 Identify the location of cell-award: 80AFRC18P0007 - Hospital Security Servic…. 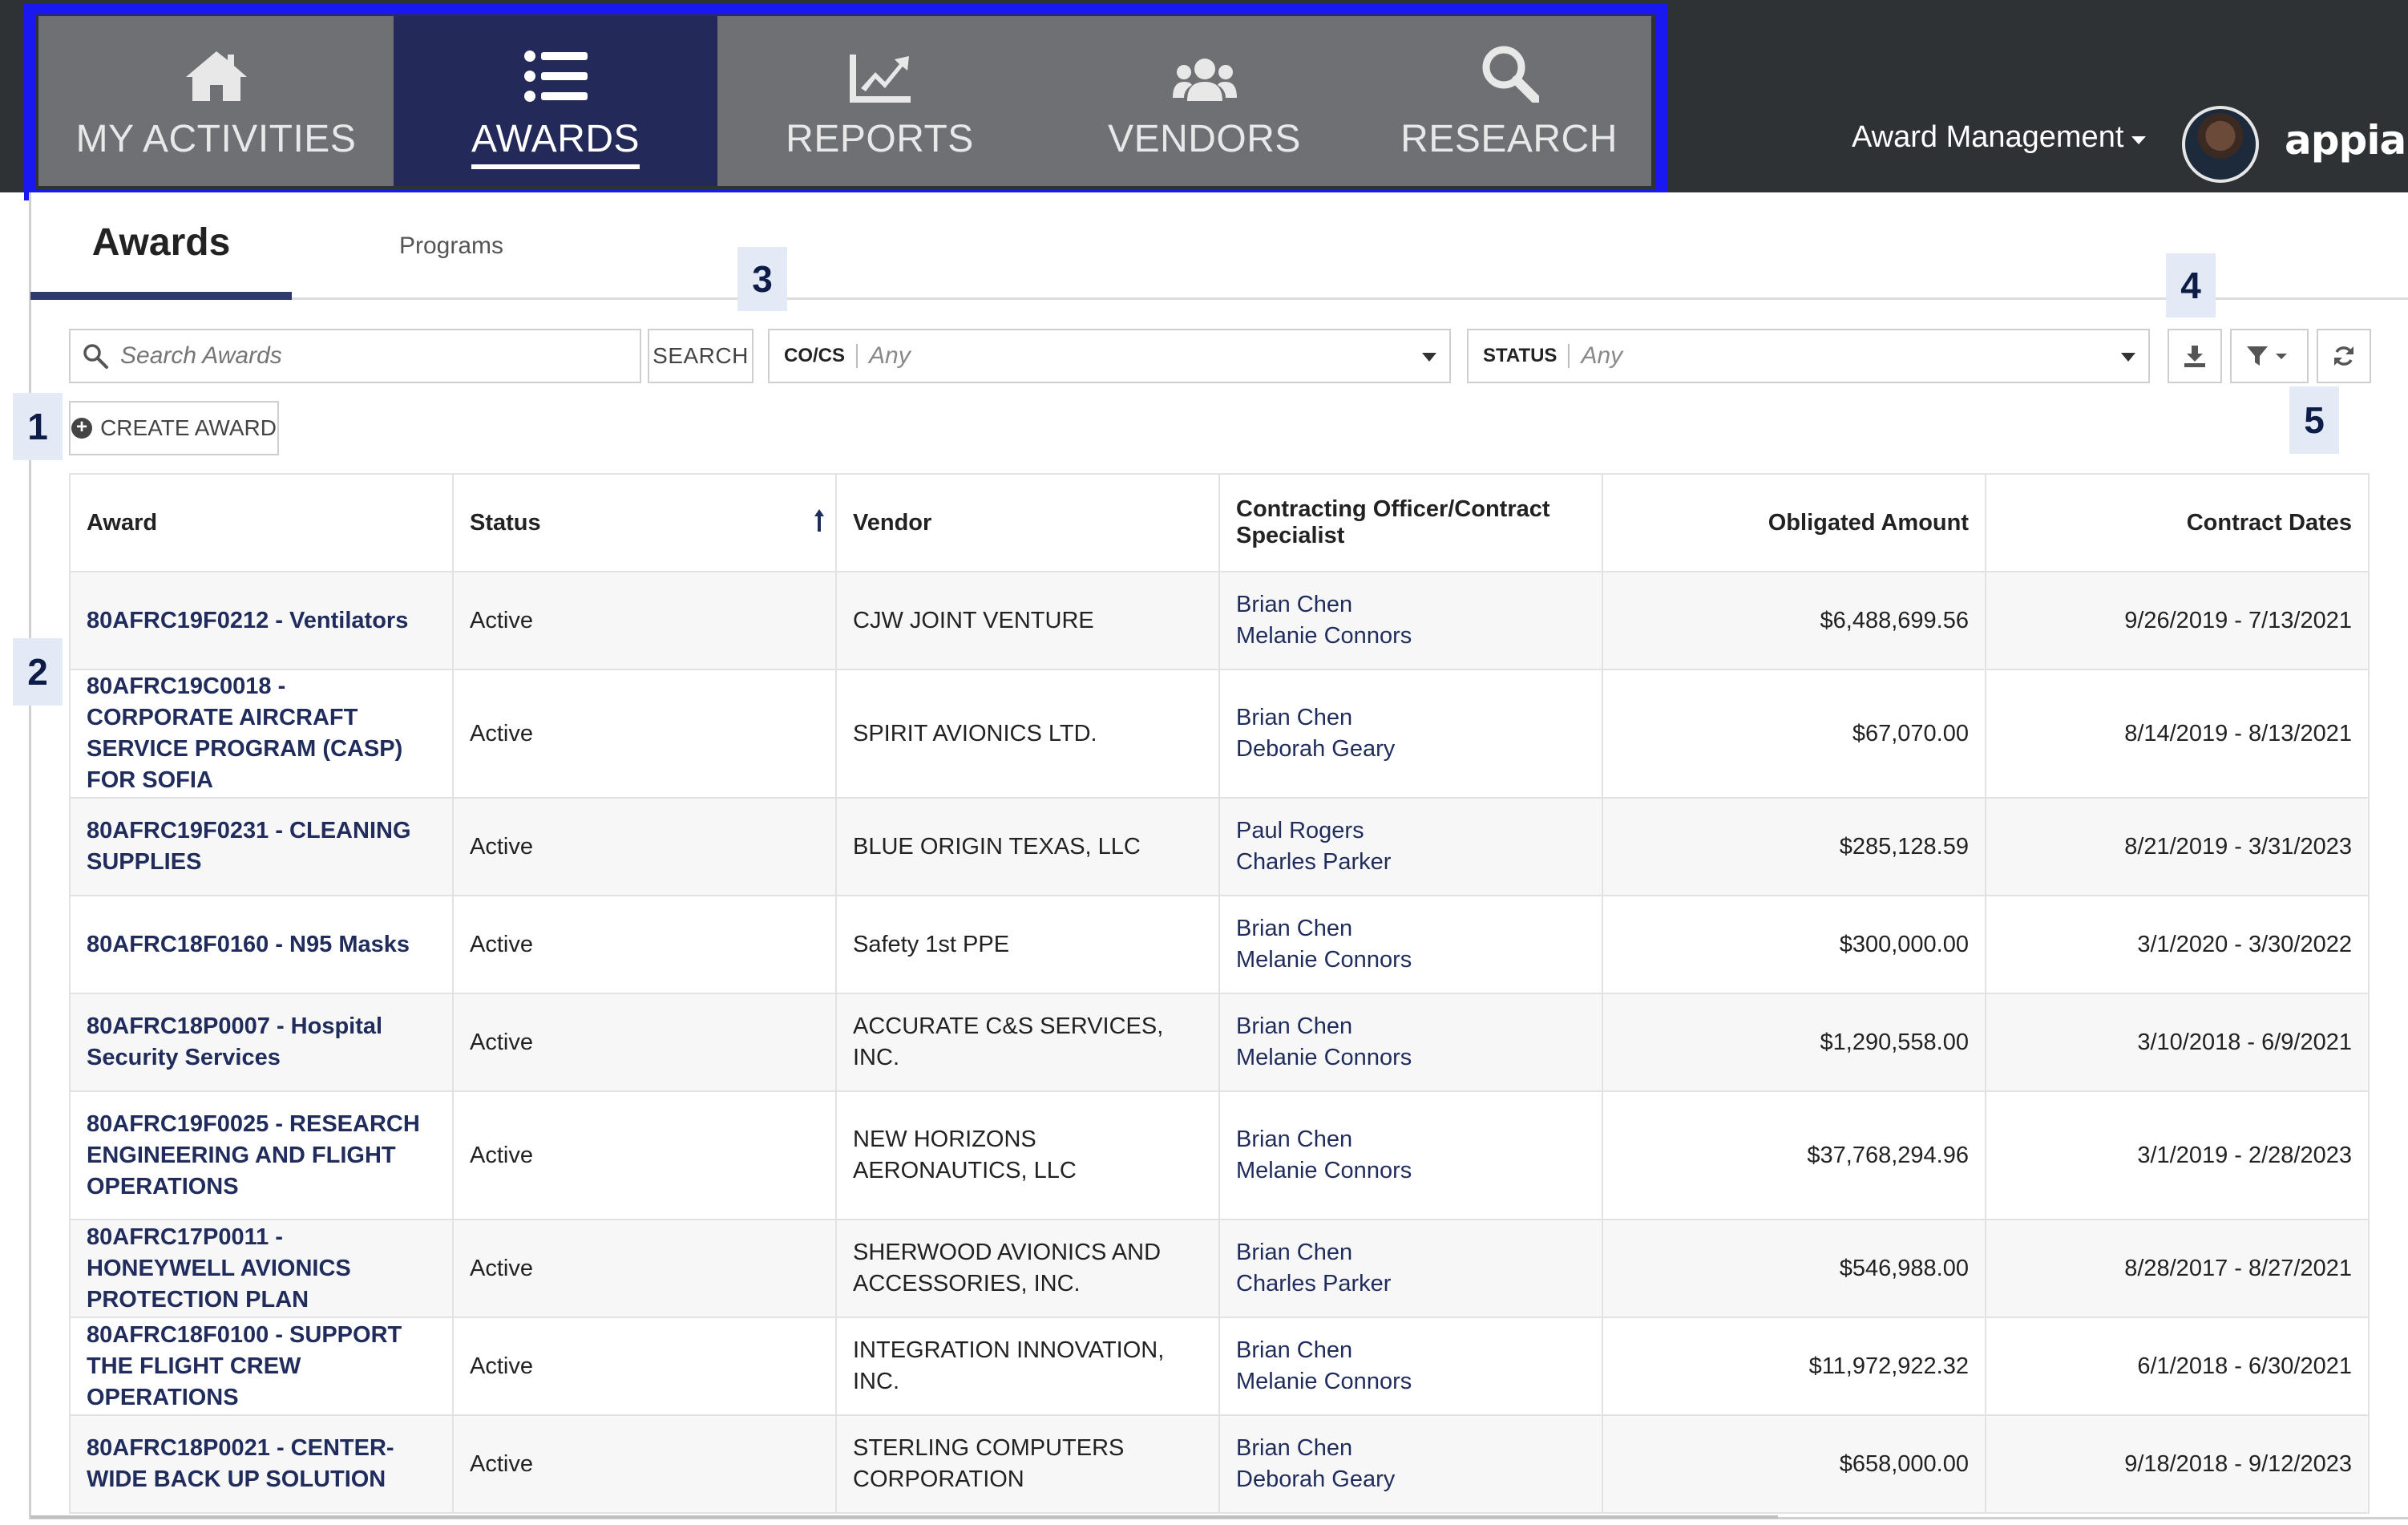
(261, 1042).